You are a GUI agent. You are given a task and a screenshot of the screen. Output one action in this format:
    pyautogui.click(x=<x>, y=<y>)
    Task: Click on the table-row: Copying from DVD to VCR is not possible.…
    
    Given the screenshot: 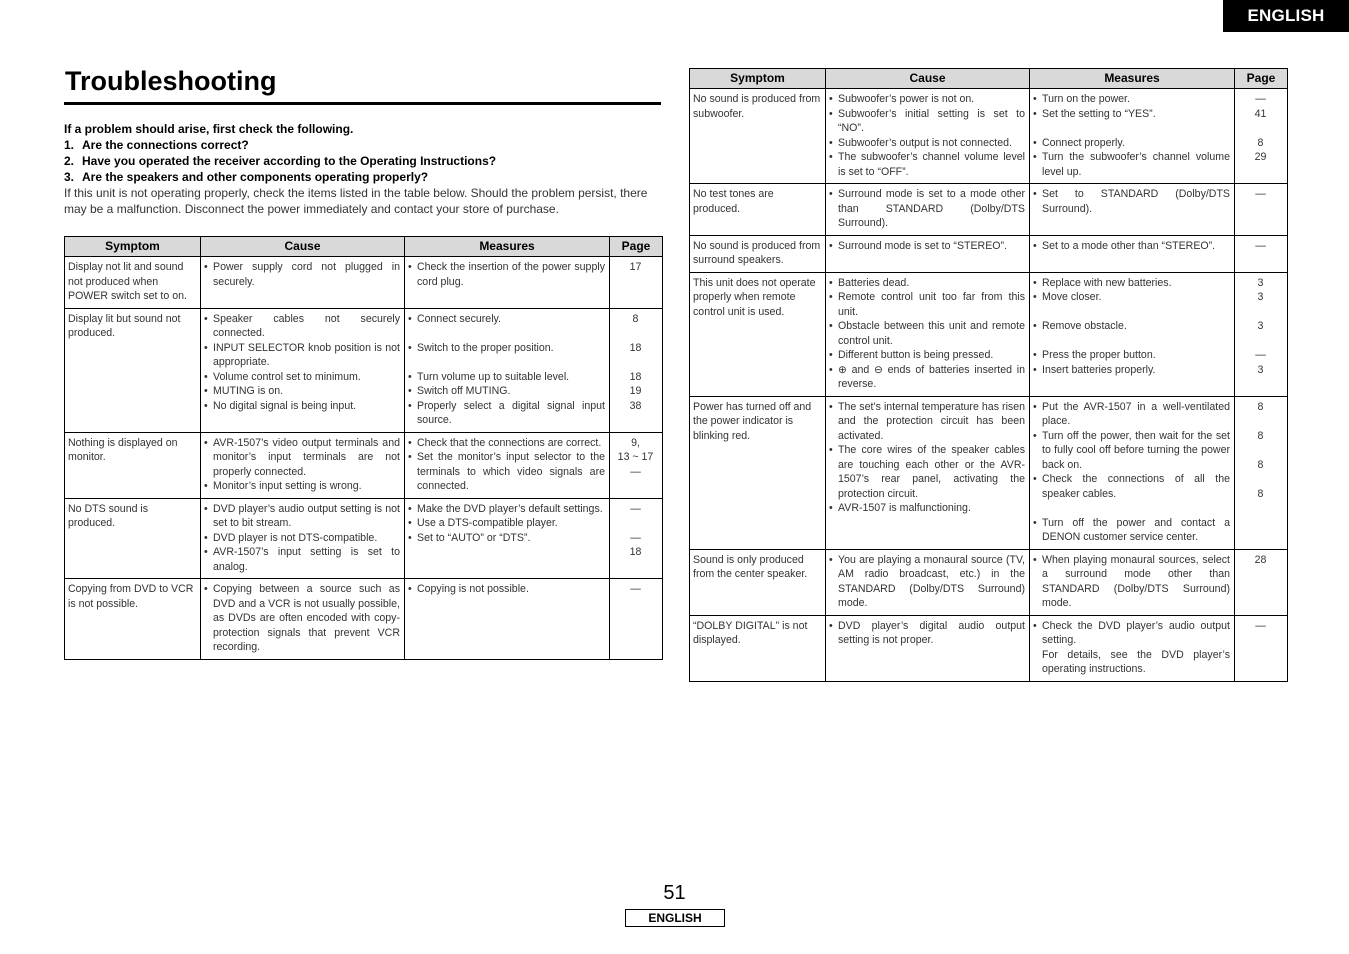 What is the action you would take?
    pyautogui.click(x=363, y=619)
    